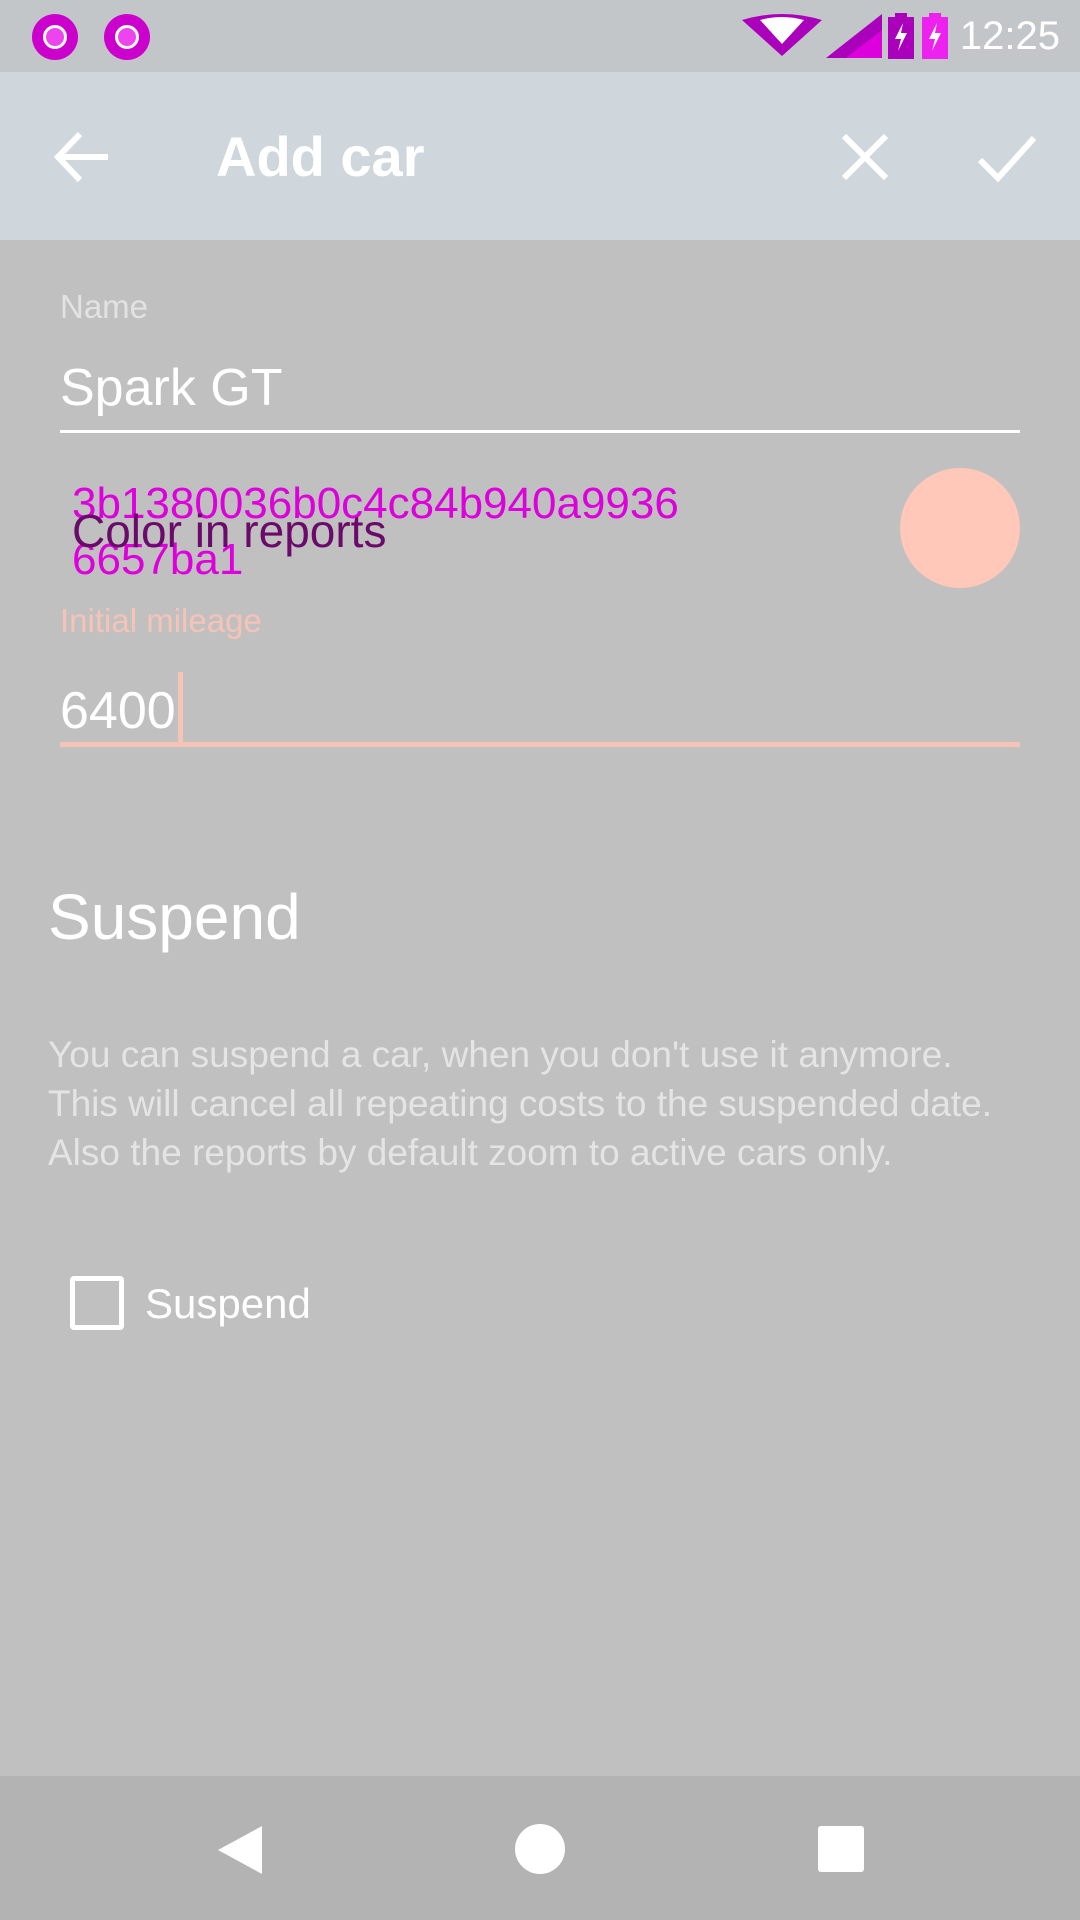  What do you see at coordinates (540, 156) in the screenshot?
I see `app-bar: Add car` at bounding box center [540, 156].